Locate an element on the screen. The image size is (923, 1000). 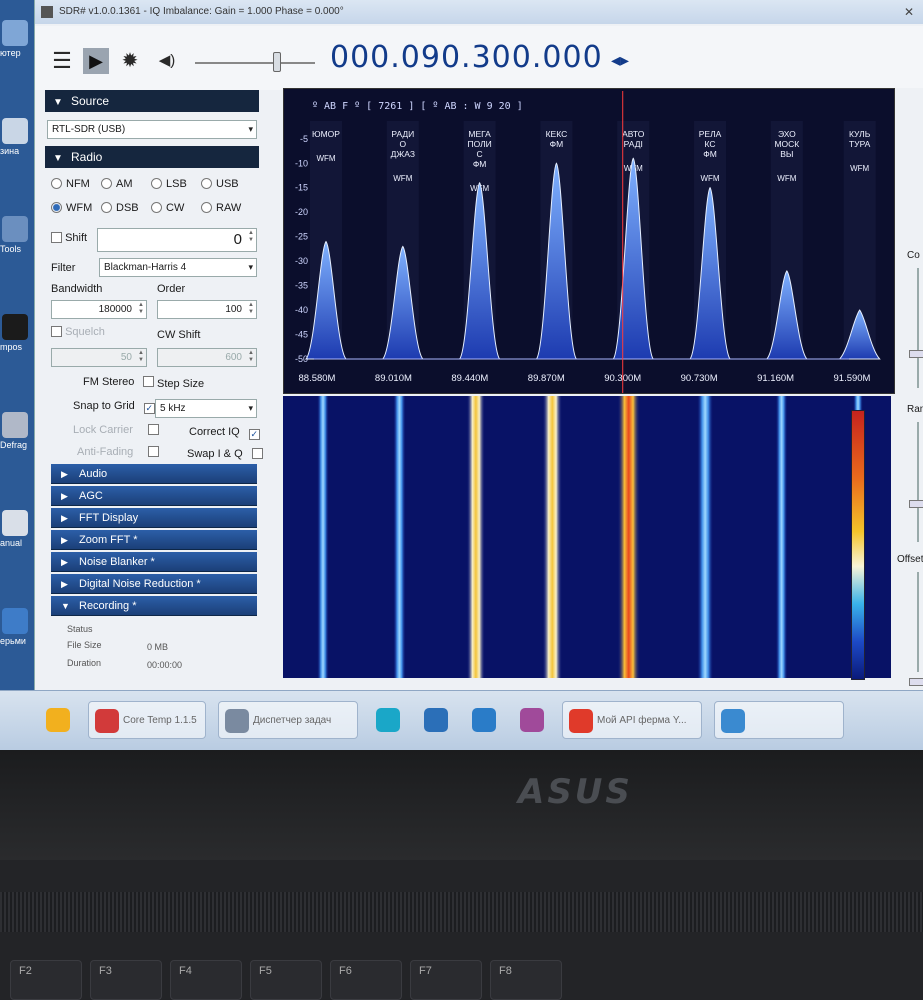
station-name-label: ТУРА is located at coordinates (860, 144).